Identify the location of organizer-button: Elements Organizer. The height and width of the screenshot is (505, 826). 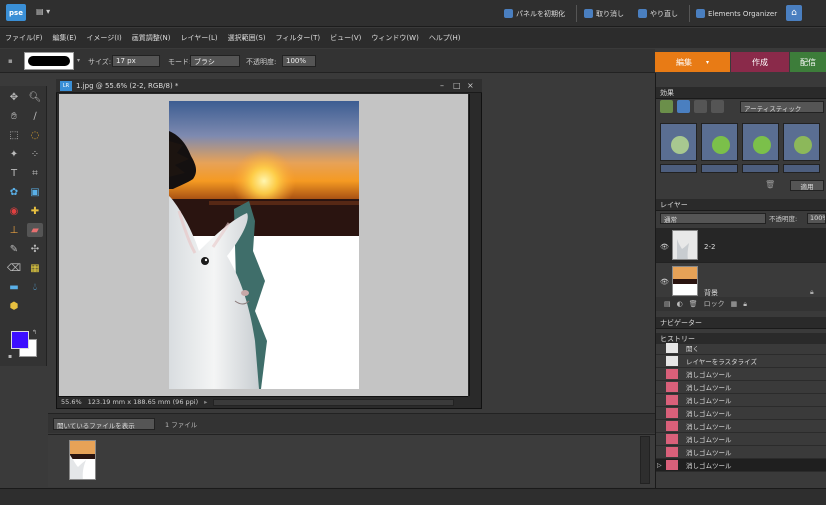
(736, 13).